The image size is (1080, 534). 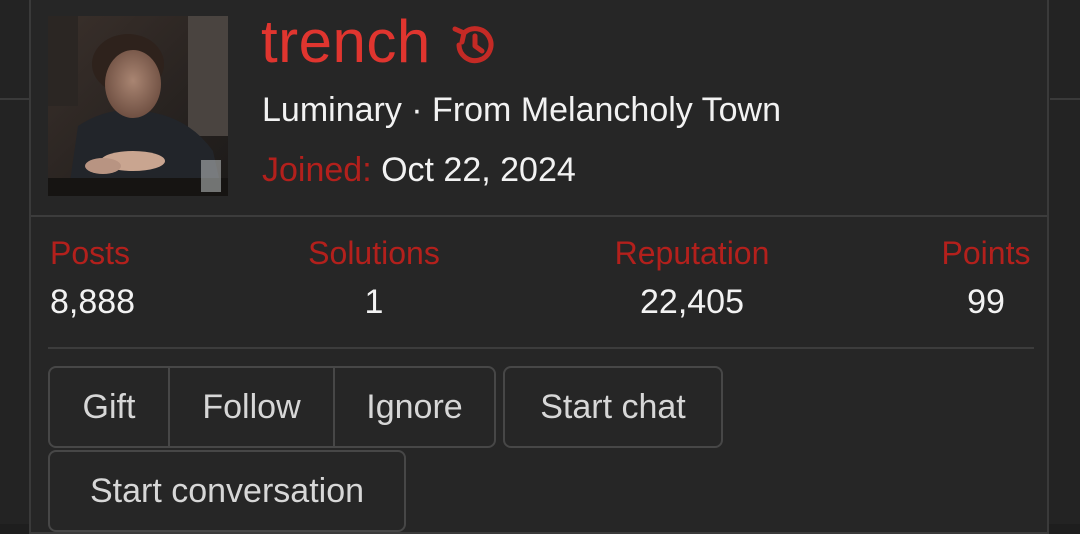 I want to click on username-row: trench, so click(x=380, y=42).